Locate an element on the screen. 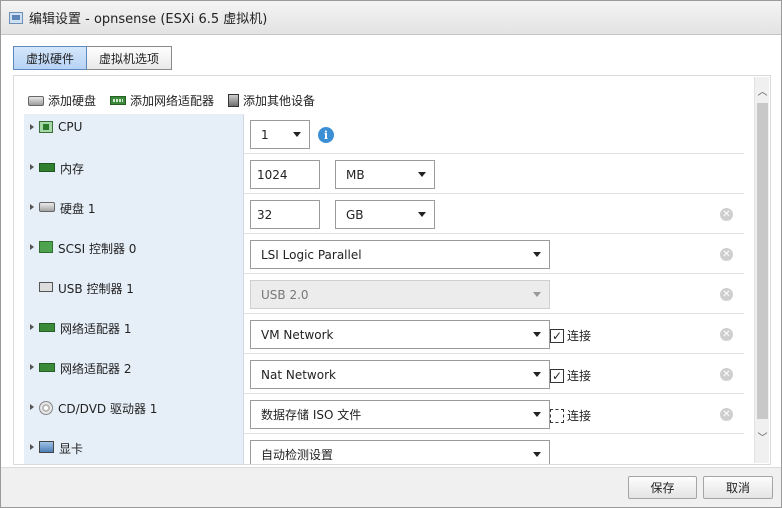 This screenshot has height=508, width=782. device-label: 内存 is located at coordinates (72, 169).